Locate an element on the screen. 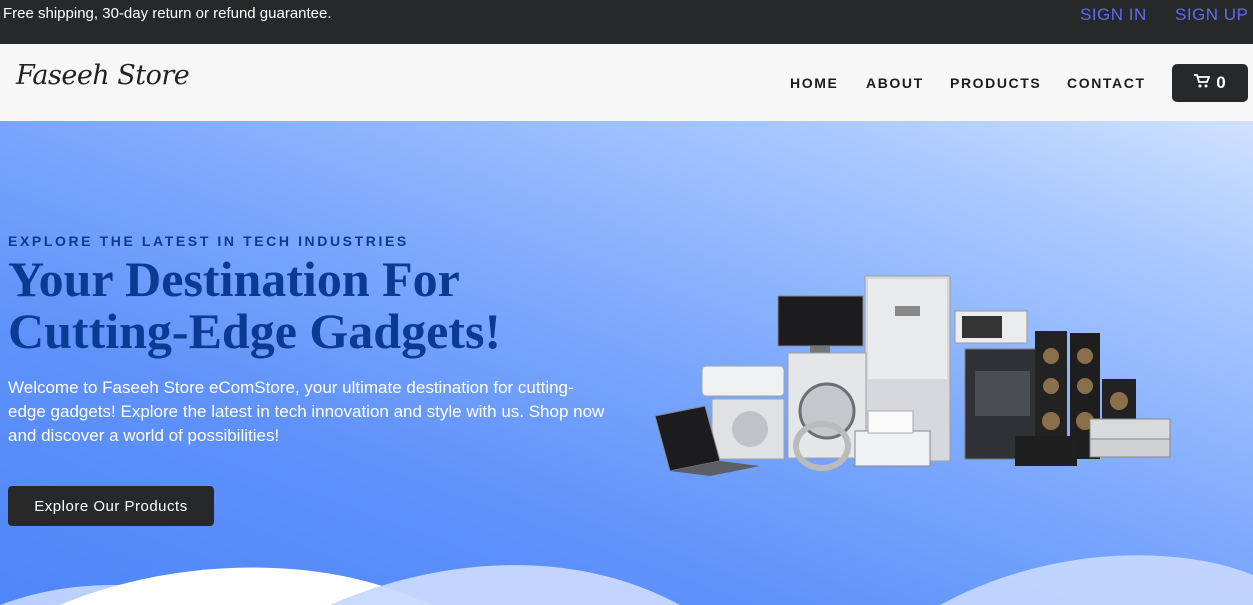 This screenshot has width=1253, height=605. decorative-waves is located at coordinates (626, 580).